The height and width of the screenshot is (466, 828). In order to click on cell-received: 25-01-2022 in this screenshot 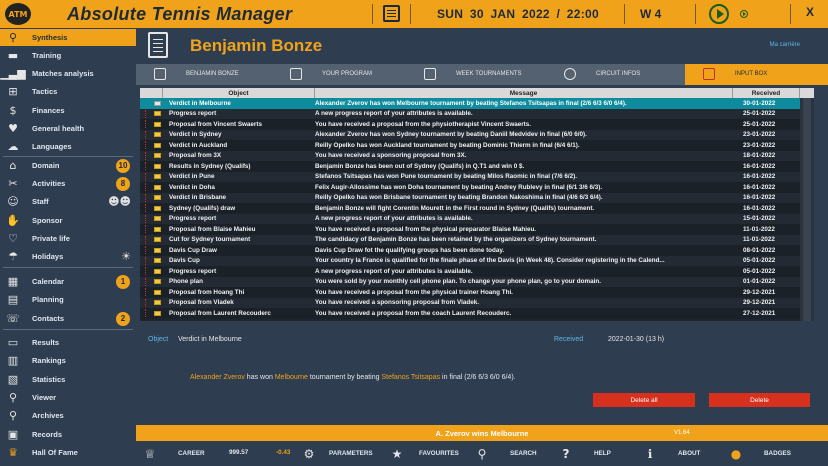, I will do `click(759, 124)`.